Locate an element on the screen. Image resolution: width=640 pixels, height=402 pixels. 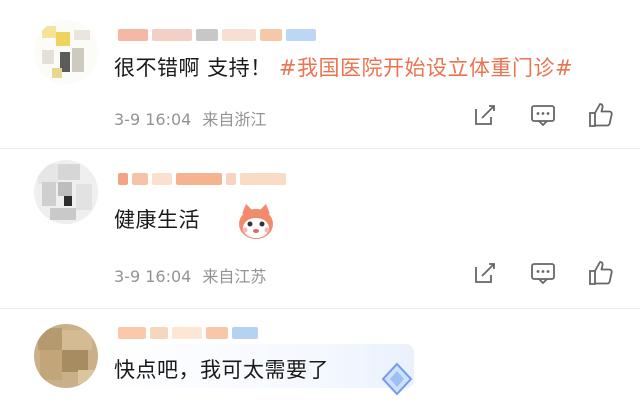
comment-meta: 3-9 16:04 来自浙江 is located at coordinates (190, 118).